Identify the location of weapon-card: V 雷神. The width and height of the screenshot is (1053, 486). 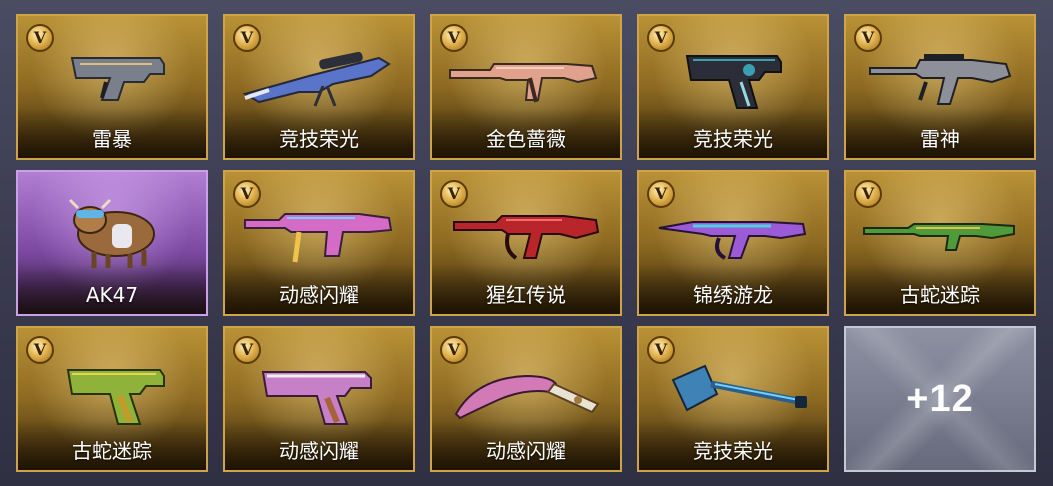
(940, 87).